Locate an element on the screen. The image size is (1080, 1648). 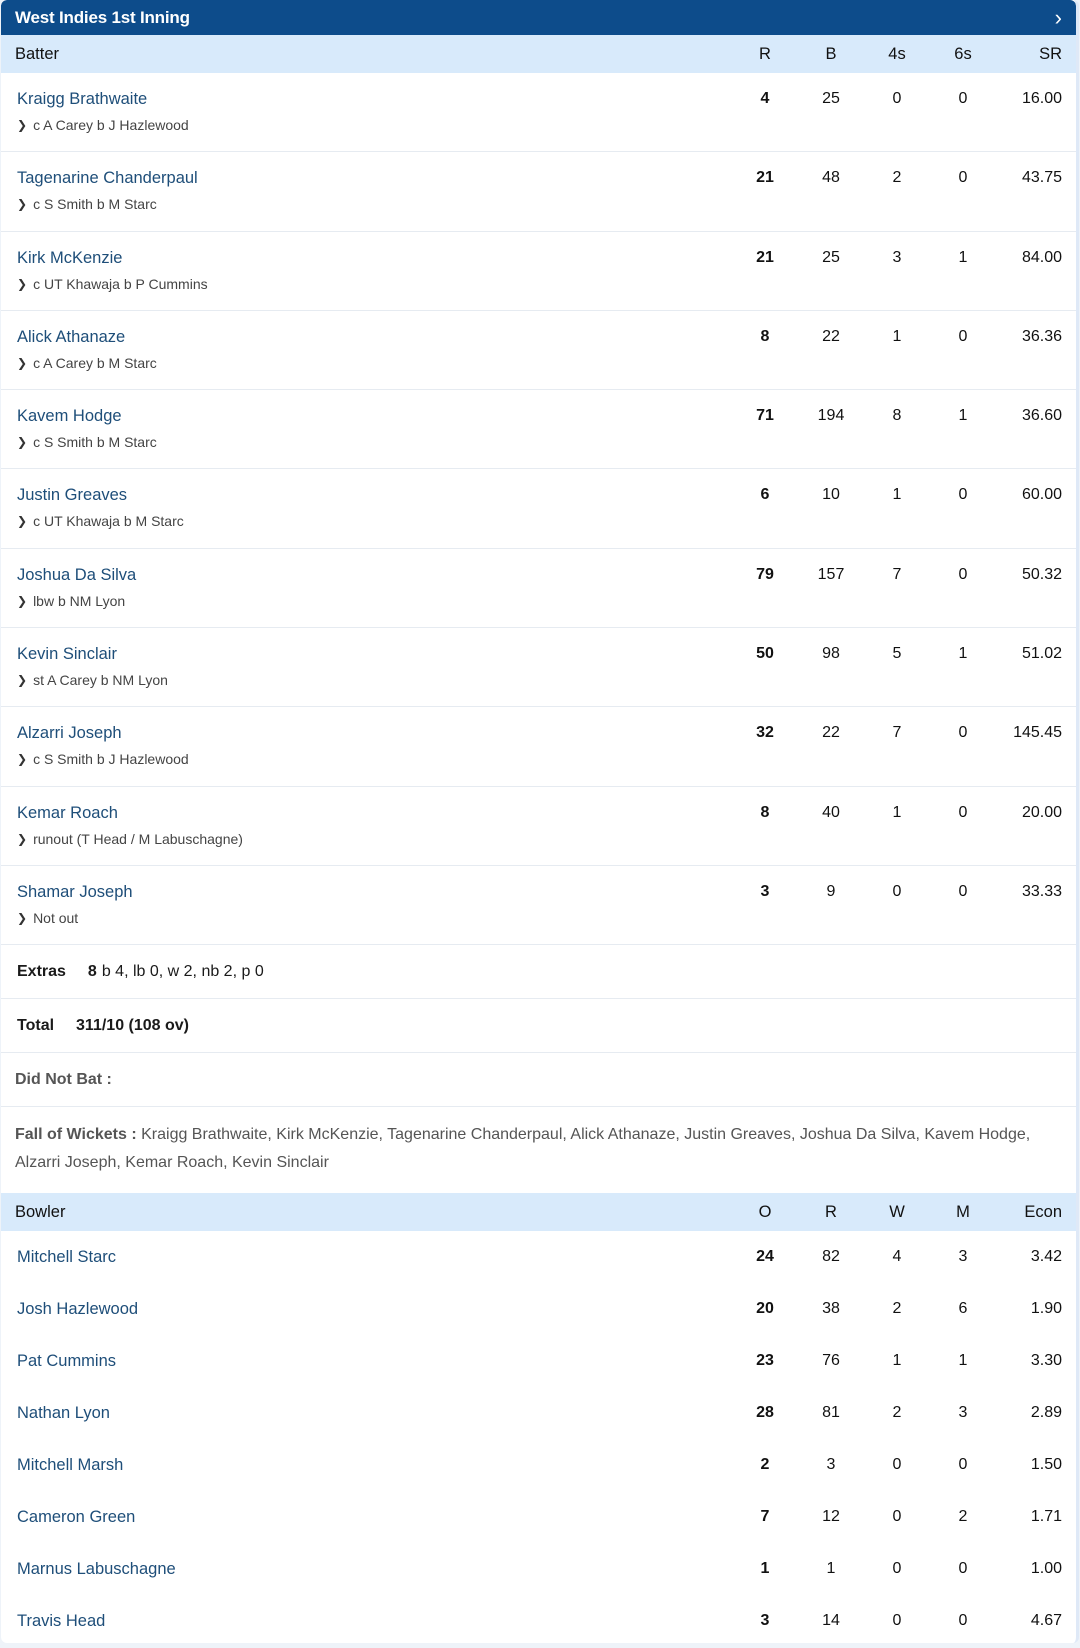
bowler-row: Josh Hazlewood 20 38 2 6 1.90 is located at coordinates (538, 1309).